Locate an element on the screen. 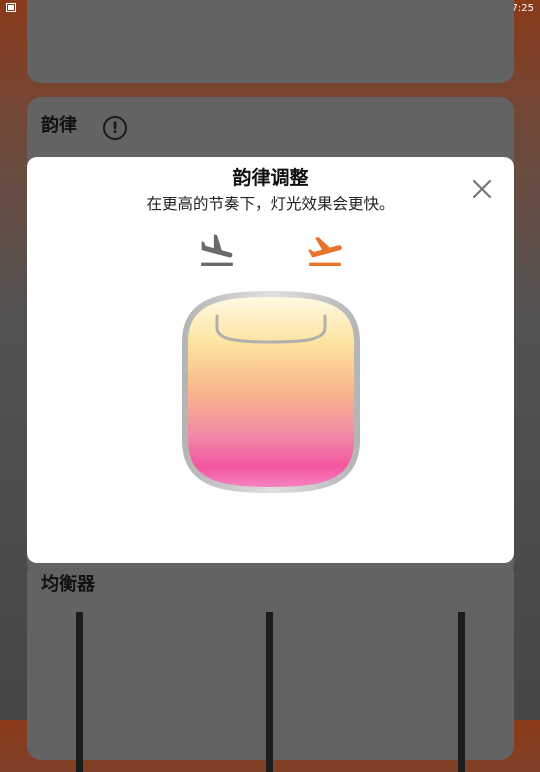 This screenshot has height=772, width=540. close-icon is located at coordinates (482, 189).